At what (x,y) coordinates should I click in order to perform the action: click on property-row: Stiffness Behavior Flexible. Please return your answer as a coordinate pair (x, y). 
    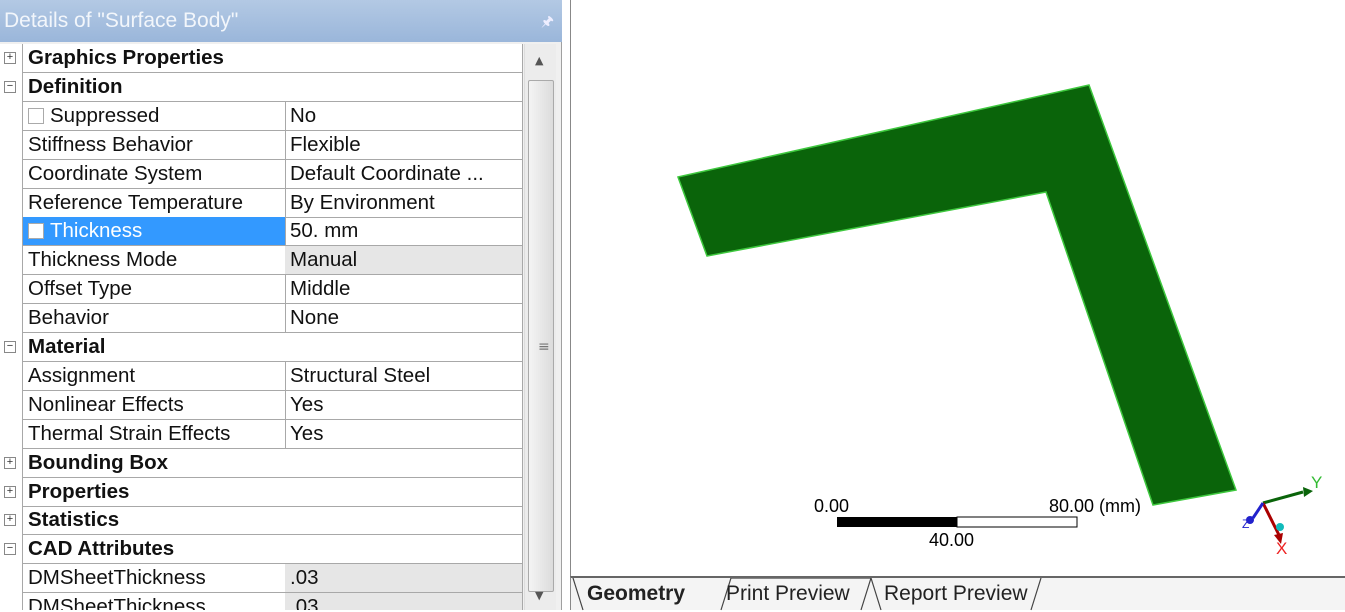
    Looking at the image, I should click on (261, 145).